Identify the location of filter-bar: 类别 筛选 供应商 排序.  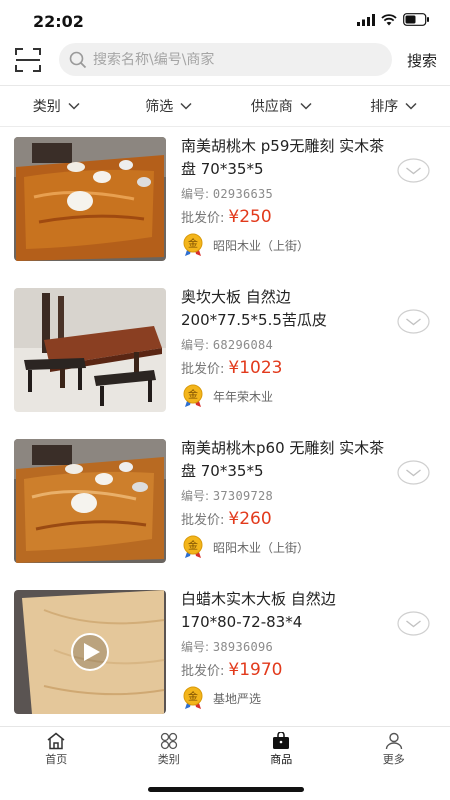
(225, 106).